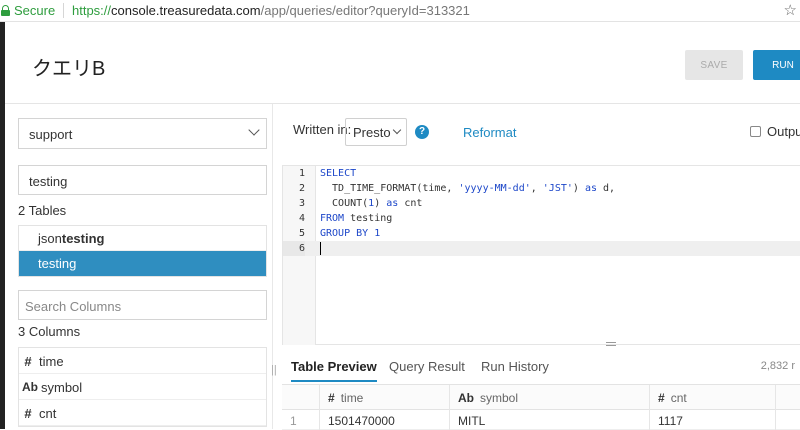  I want to click on line-number: 6, so click(294, 248).